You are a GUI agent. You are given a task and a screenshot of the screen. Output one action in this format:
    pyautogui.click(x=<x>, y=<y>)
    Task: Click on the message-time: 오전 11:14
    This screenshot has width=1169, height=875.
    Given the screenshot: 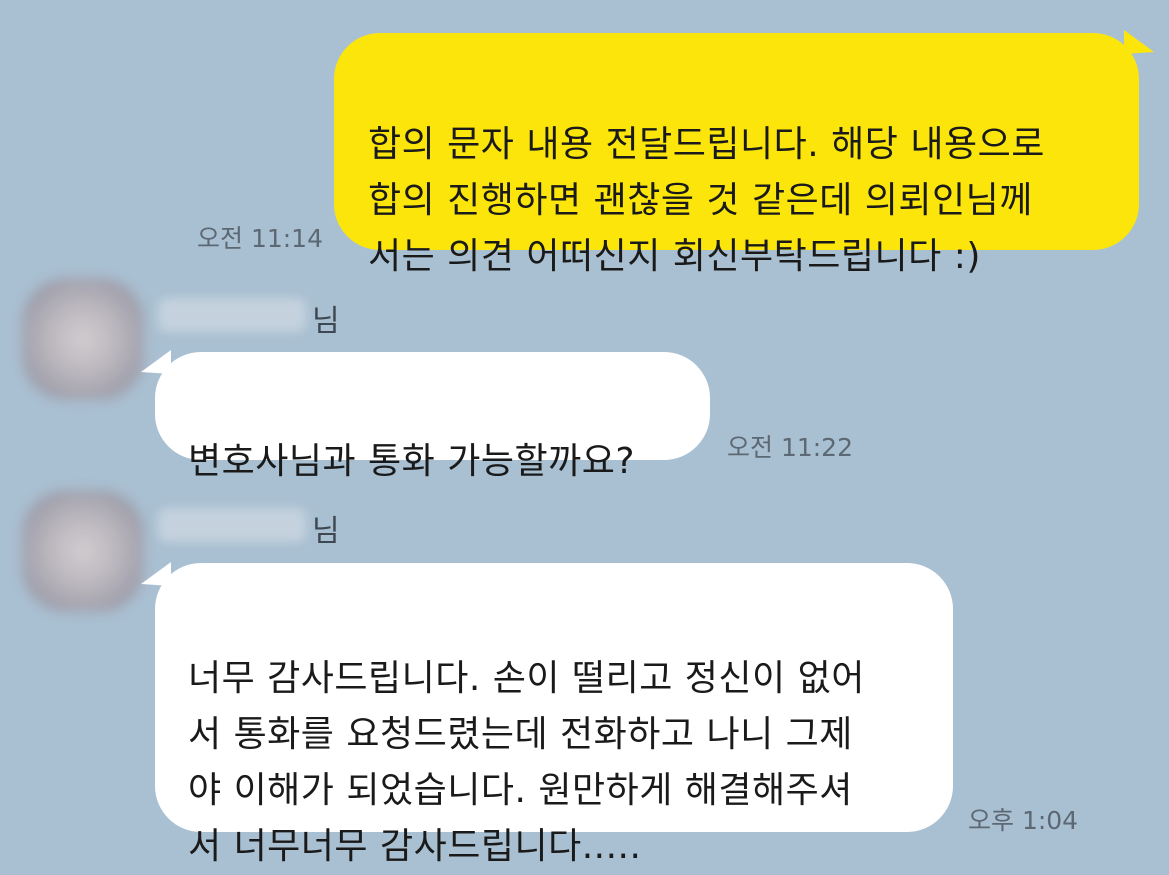 What is the action you would take?
    pyautogui.click(x=260, y=238)
    